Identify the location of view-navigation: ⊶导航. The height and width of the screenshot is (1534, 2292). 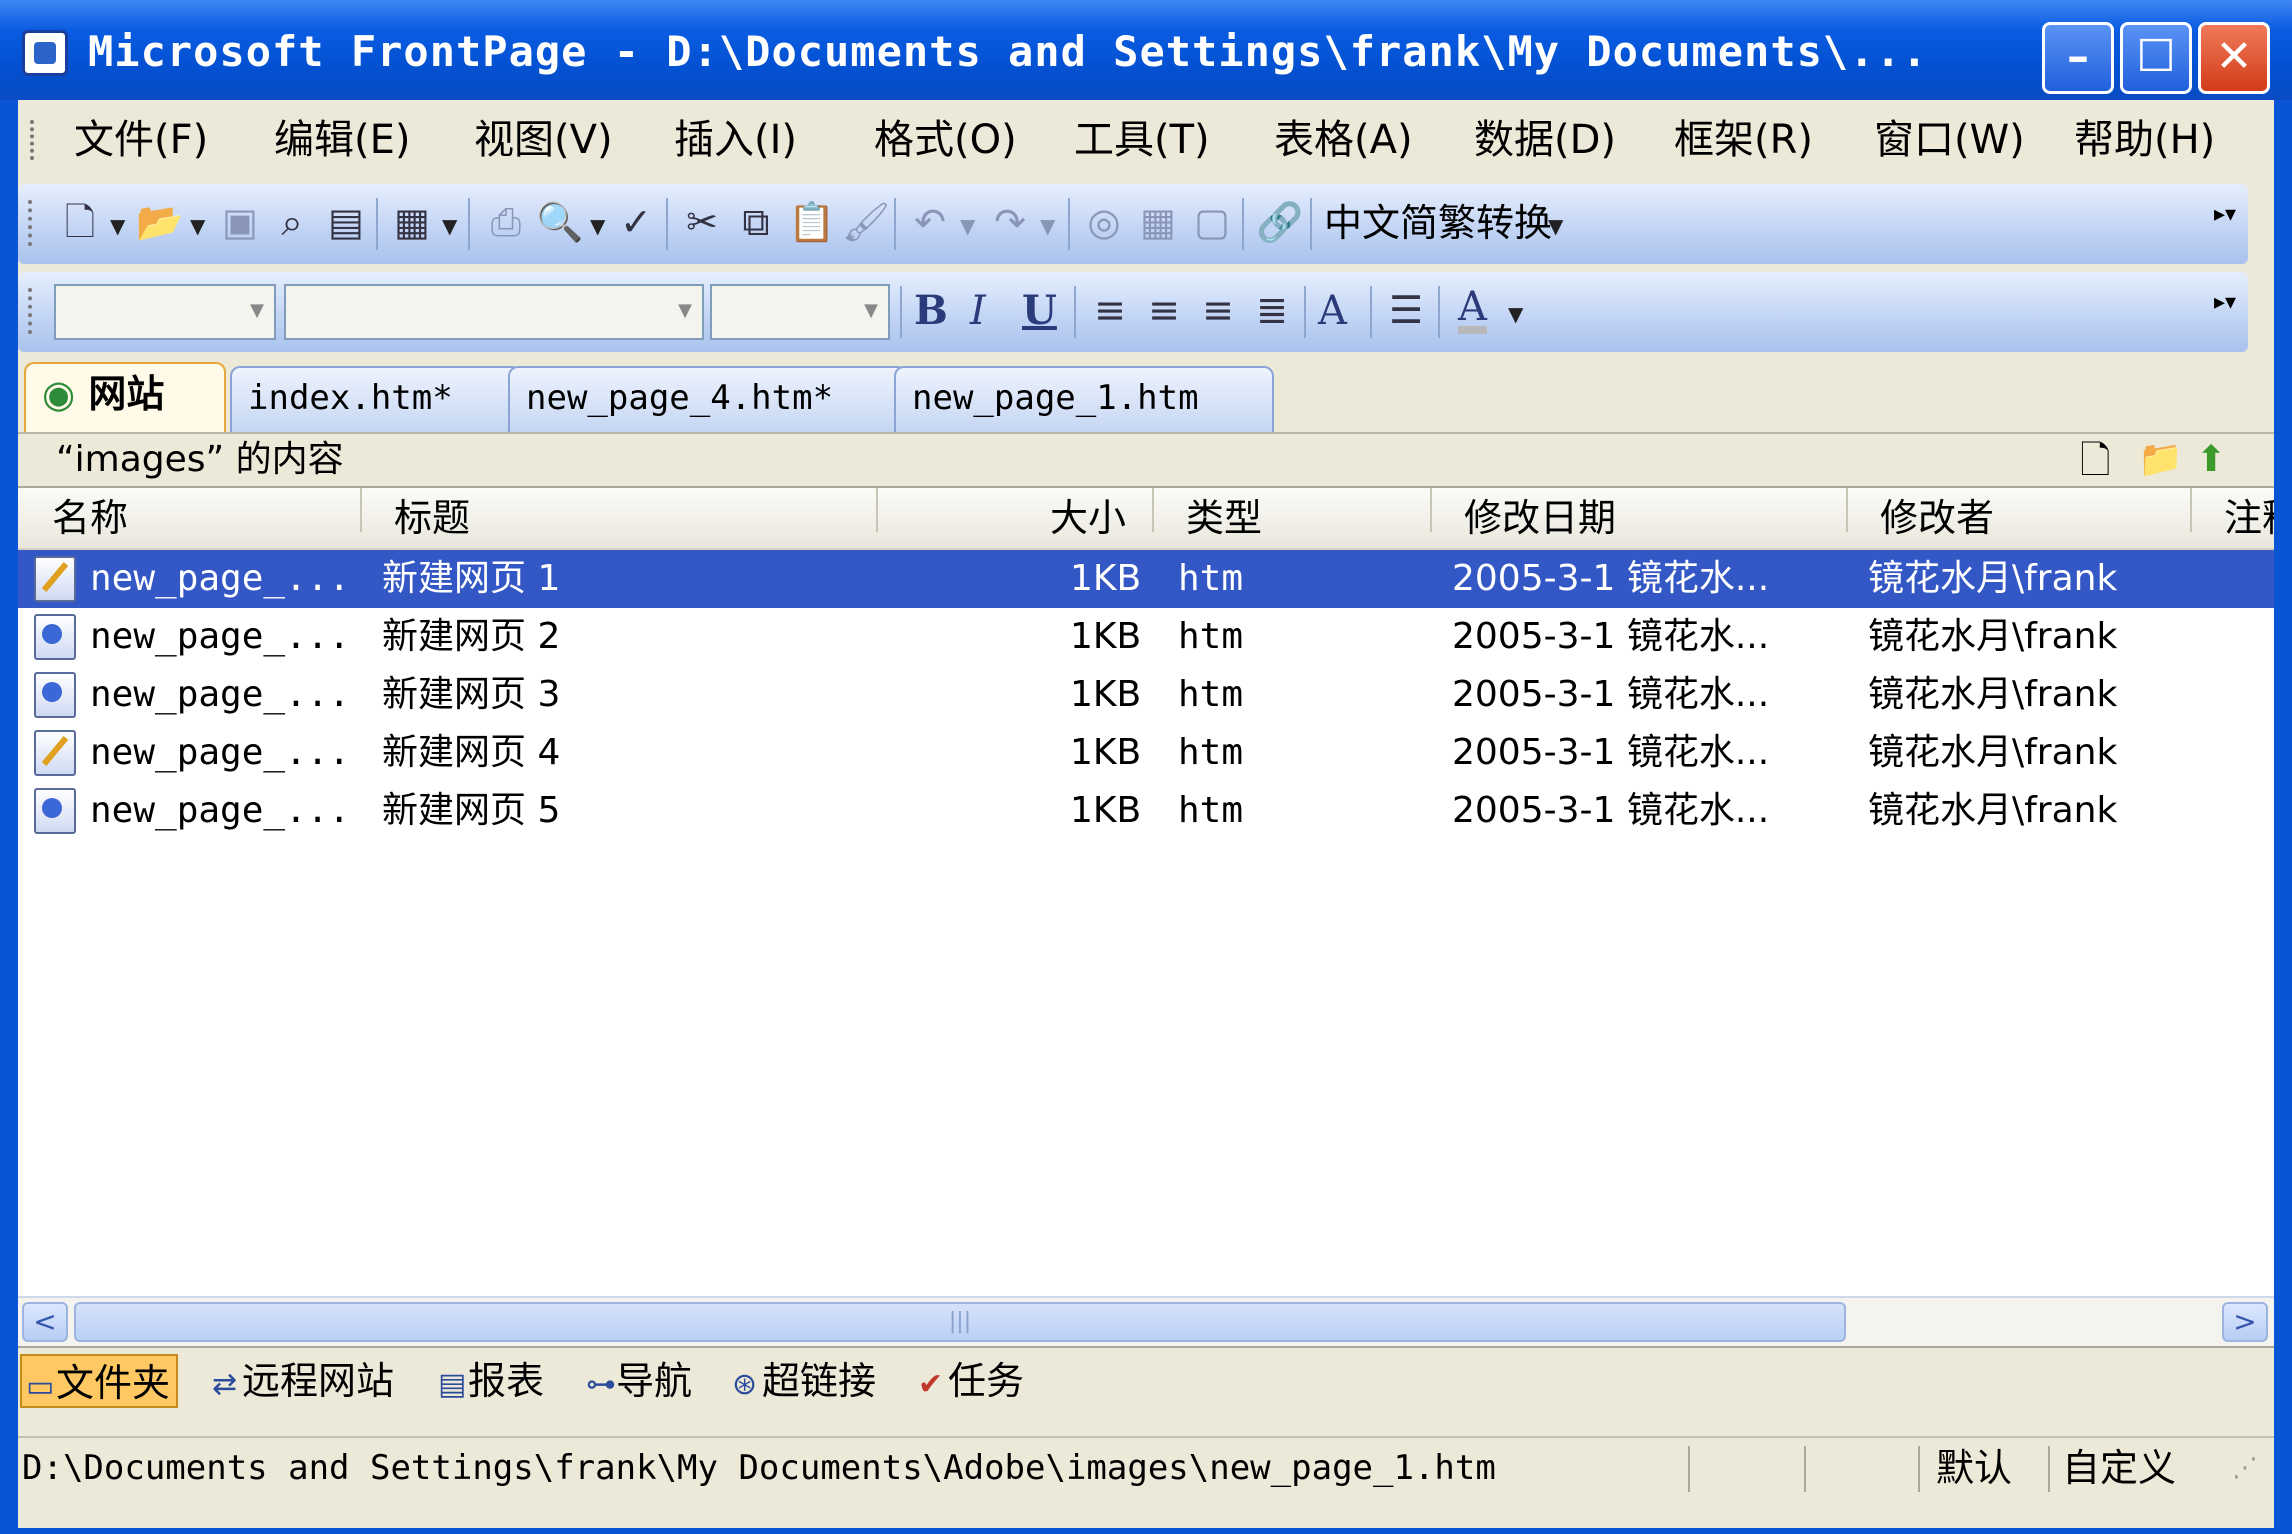
(640, 1381).